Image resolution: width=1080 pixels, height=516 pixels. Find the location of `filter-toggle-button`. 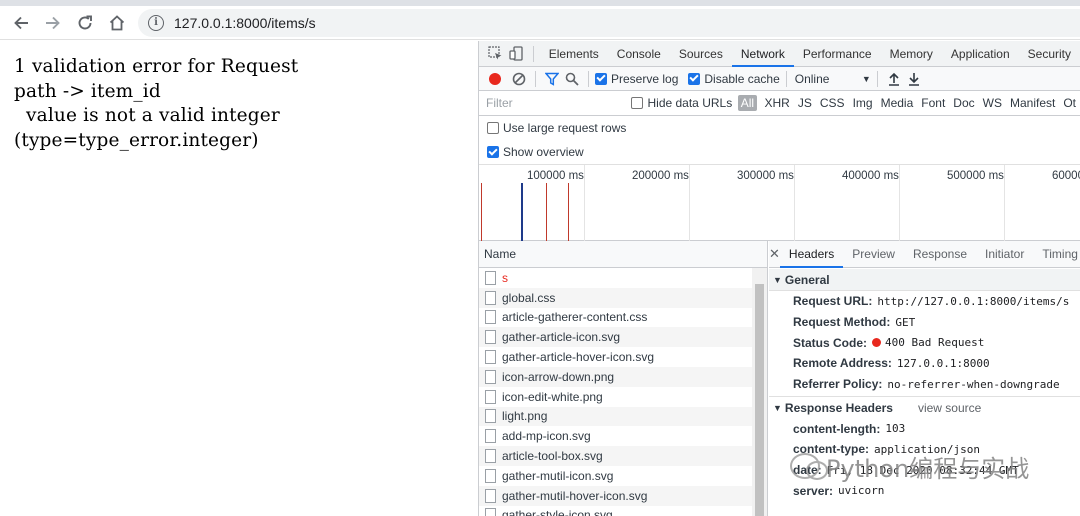

filter-toggle-button is located at coordinates (552, 79).